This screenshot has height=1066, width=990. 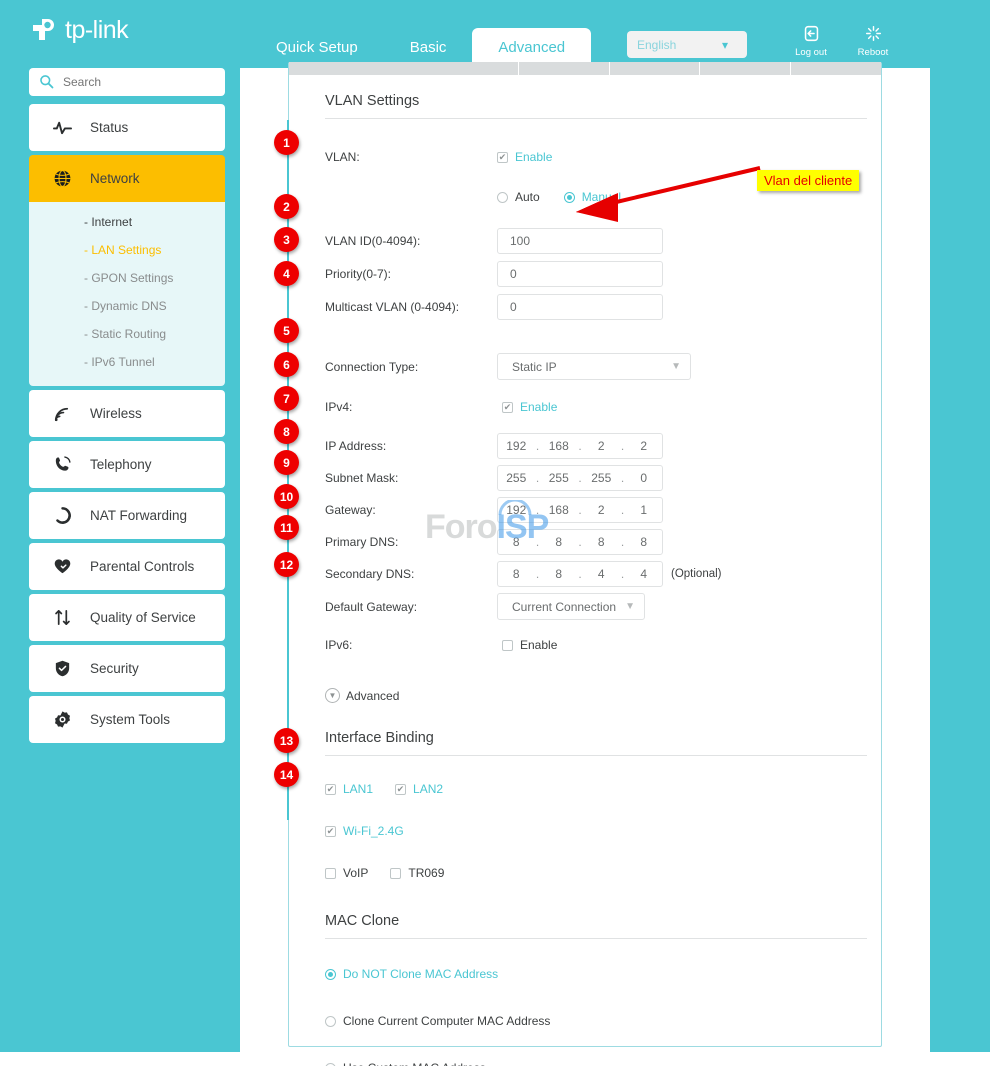 I want to click on sidebar-item-system-tools: System Tools, so click(x=127, y=719).